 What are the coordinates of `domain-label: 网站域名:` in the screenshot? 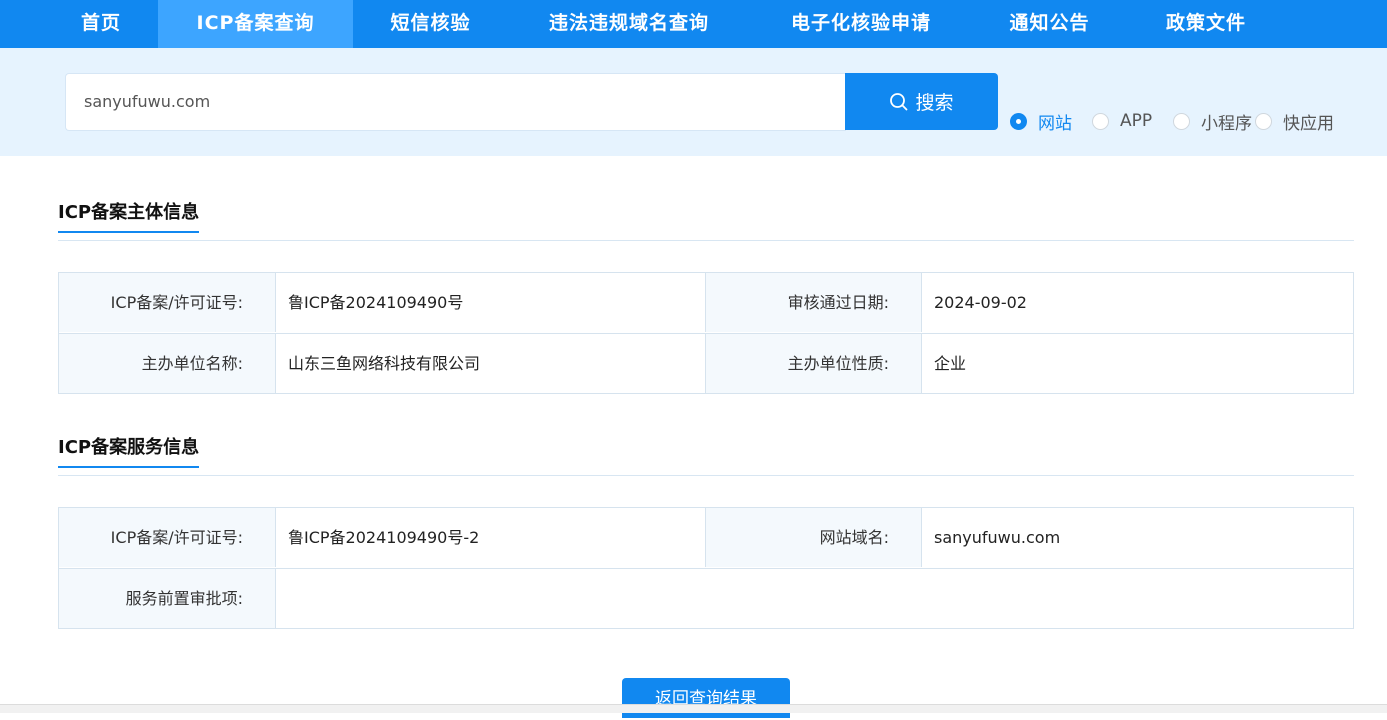 It's located at (813, 537).